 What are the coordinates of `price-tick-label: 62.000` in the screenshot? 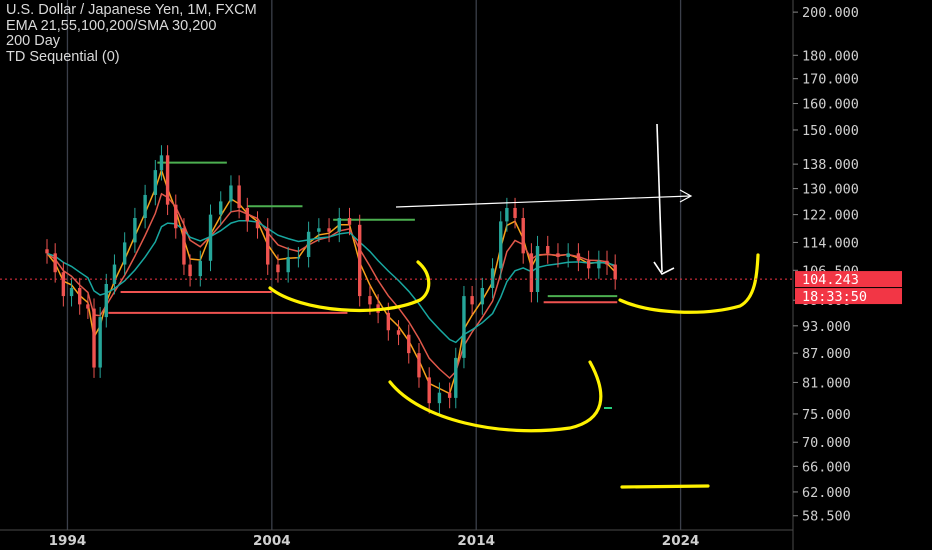 It's located at (826, 493).